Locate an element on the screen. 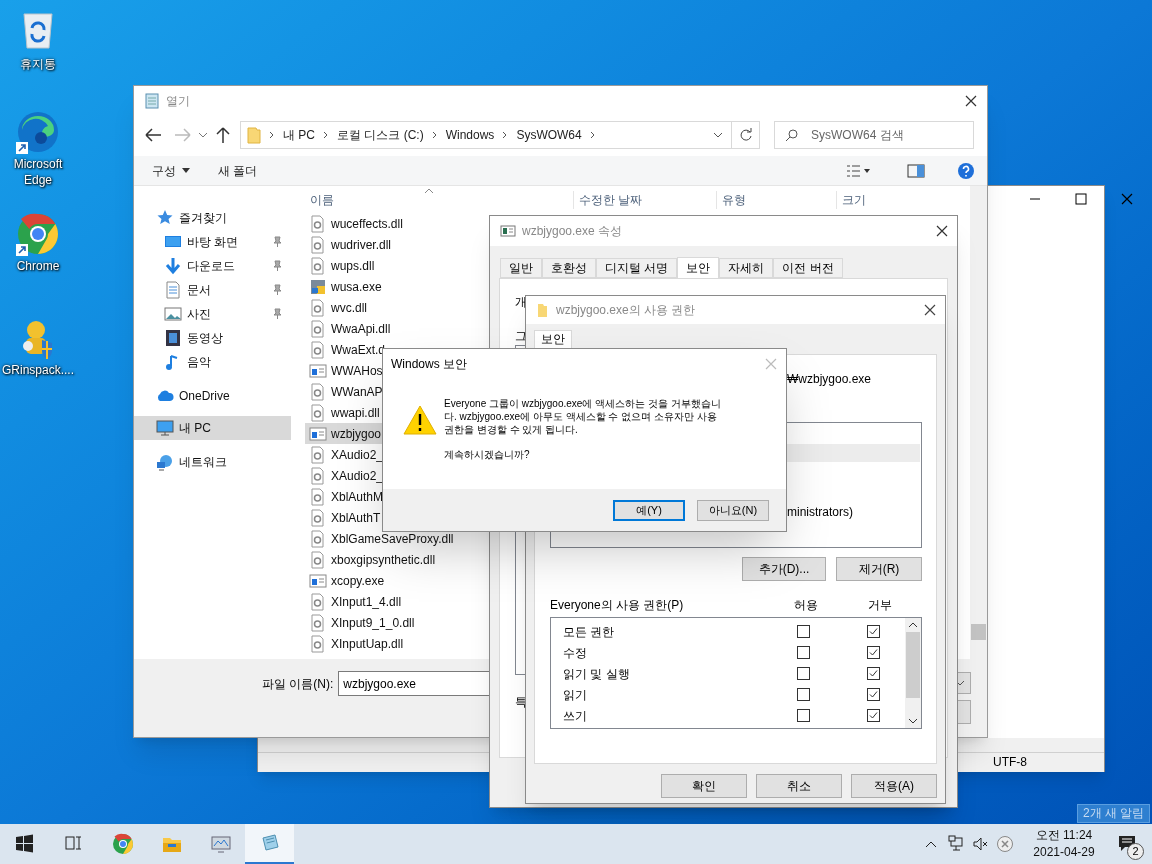  column-header: 거부 is located at coordinates (880, 605).